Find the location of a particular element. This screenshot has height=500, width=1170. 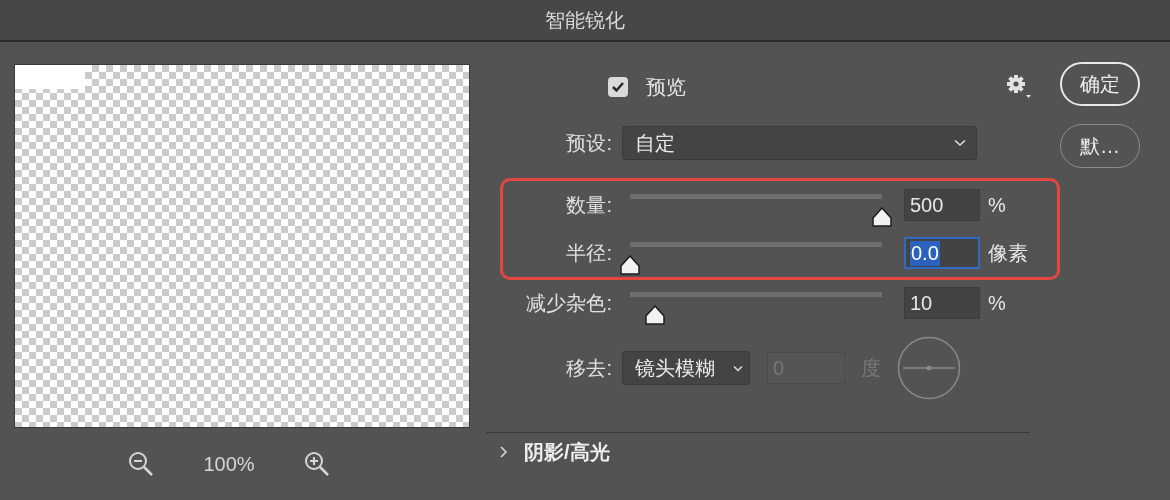

slider-label: 半径: is located at coordinates (588, 253).